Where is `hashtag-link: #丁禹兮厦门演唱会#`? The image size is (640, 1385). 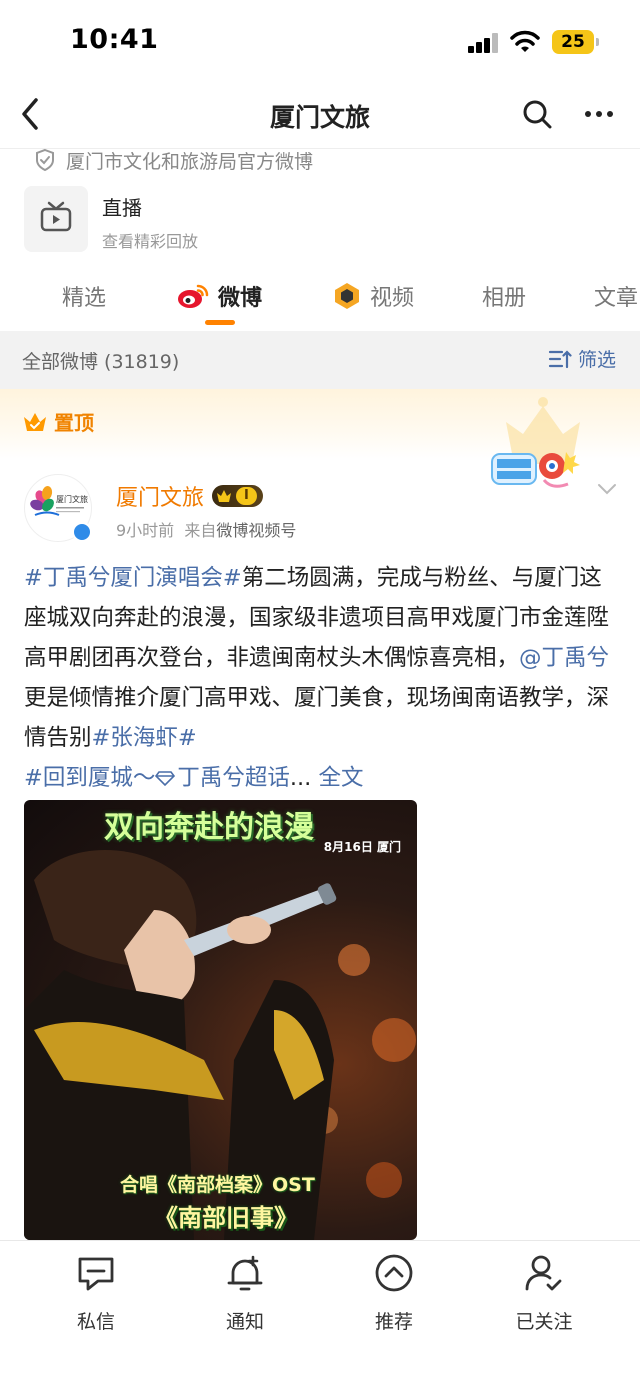
hashtag-link: #丁禹兮厦门演唱会# is located at coordinates (133, 578).